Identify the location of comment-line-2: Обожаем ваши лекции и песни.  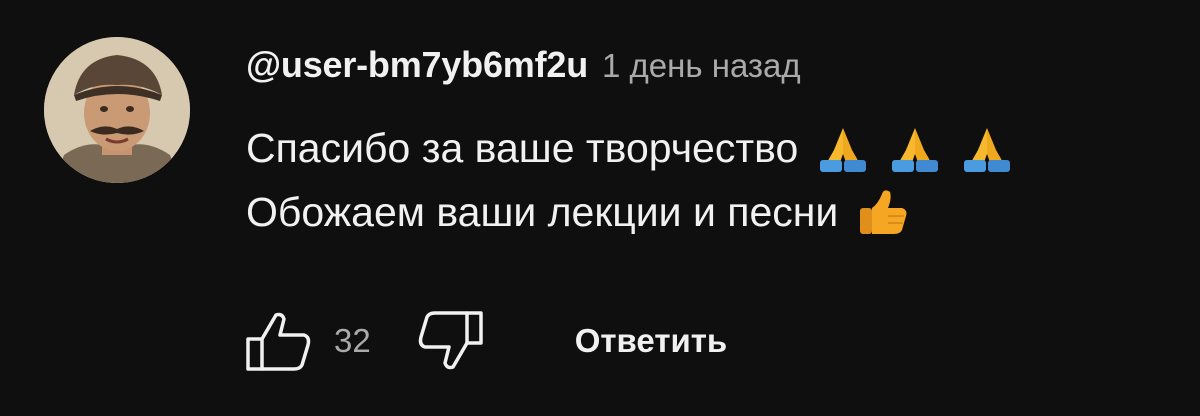
(713, 212).